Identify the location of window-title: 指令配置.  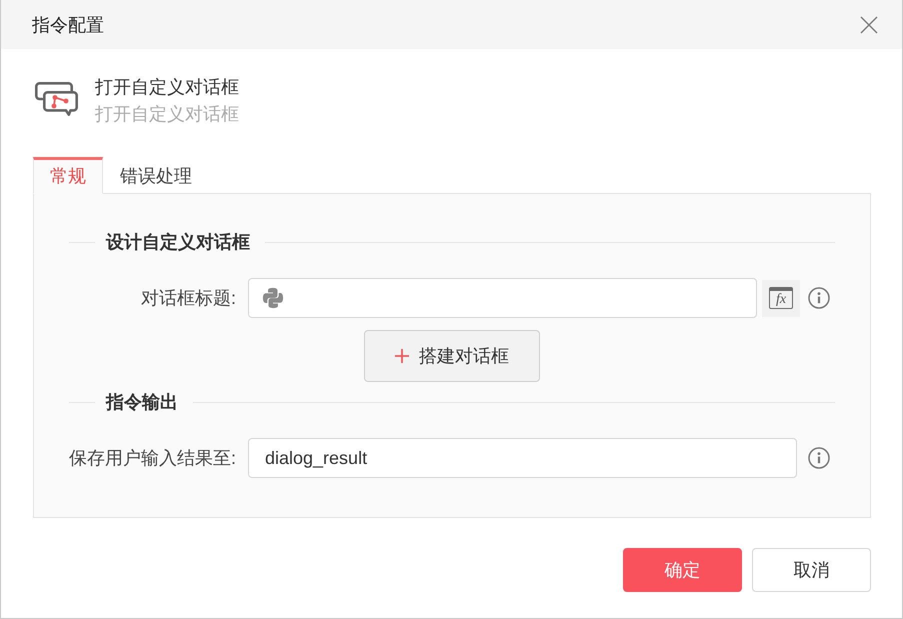
(68, 25).